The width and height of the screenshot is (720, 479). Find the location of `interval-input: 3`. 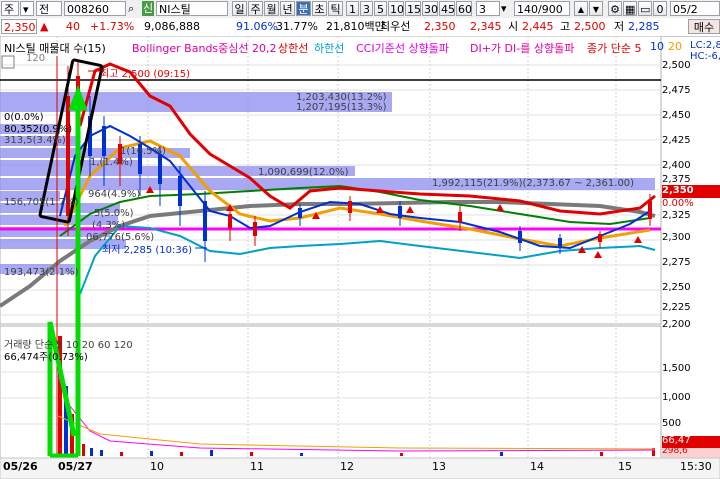

interval-input: 3 is located at coordinates (488, 8).